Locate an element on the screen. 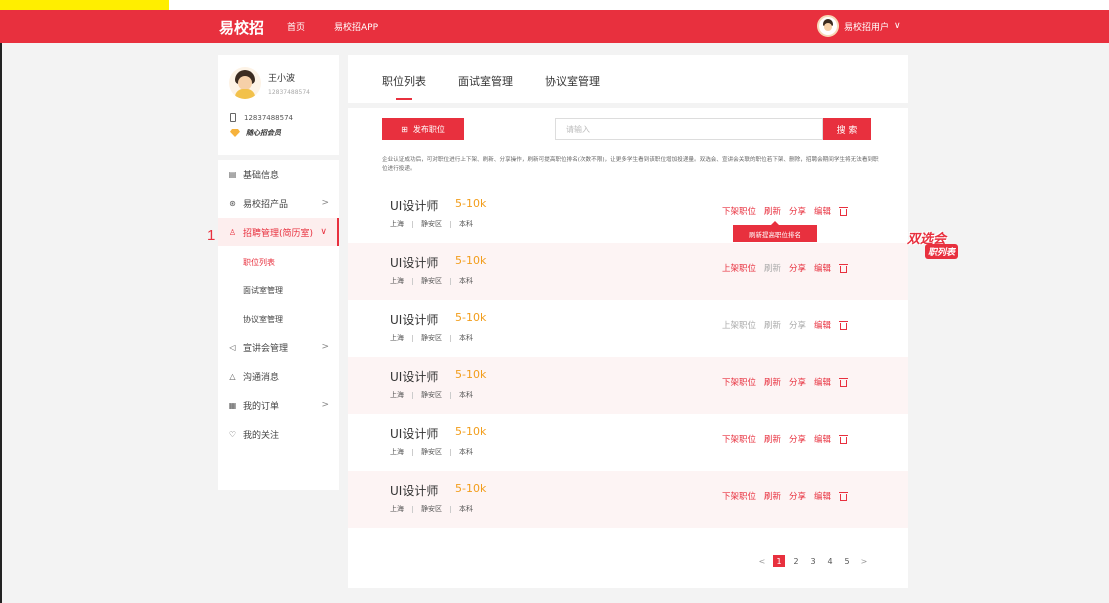 The width and height of the screenshot is (1109, 603). promo-badge: 双选会 职列表 is located at coordinates (936, 246).